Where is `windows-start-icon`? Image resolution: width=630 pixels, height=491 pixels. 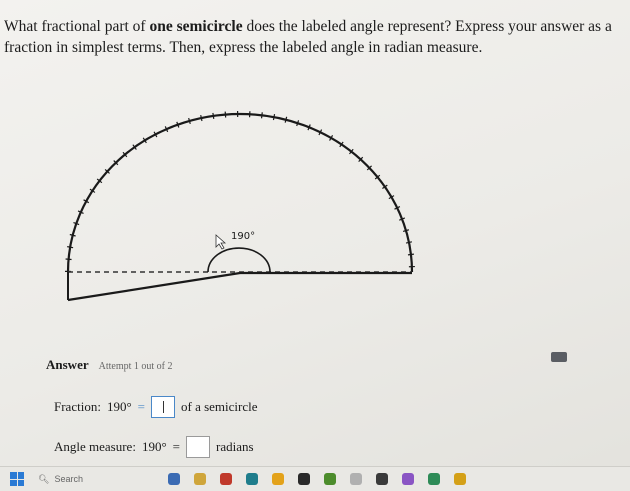
windows-start-icon is located at coordinates (17, 479).